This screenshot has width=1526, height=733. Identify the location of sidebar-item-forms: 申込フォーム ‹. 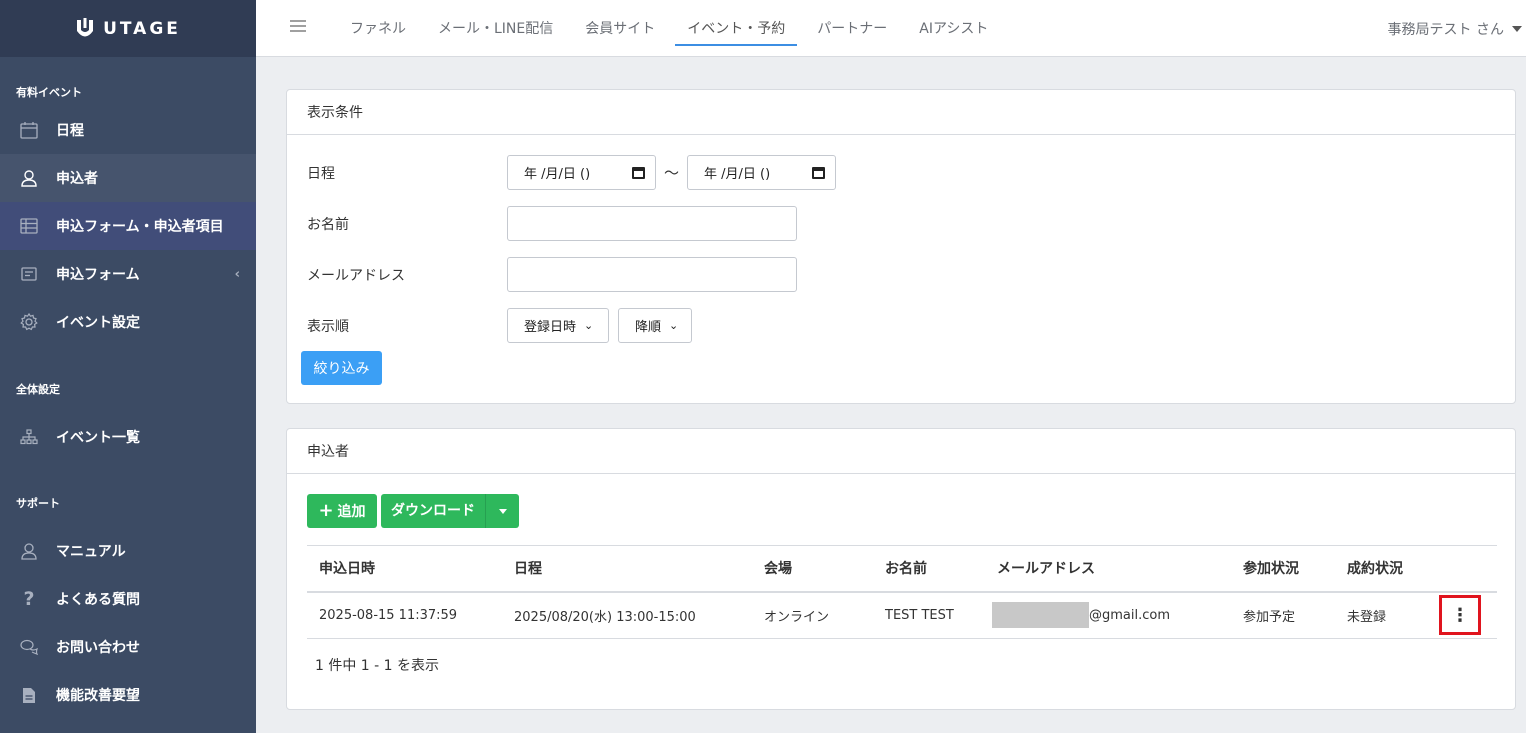
(128, 274).